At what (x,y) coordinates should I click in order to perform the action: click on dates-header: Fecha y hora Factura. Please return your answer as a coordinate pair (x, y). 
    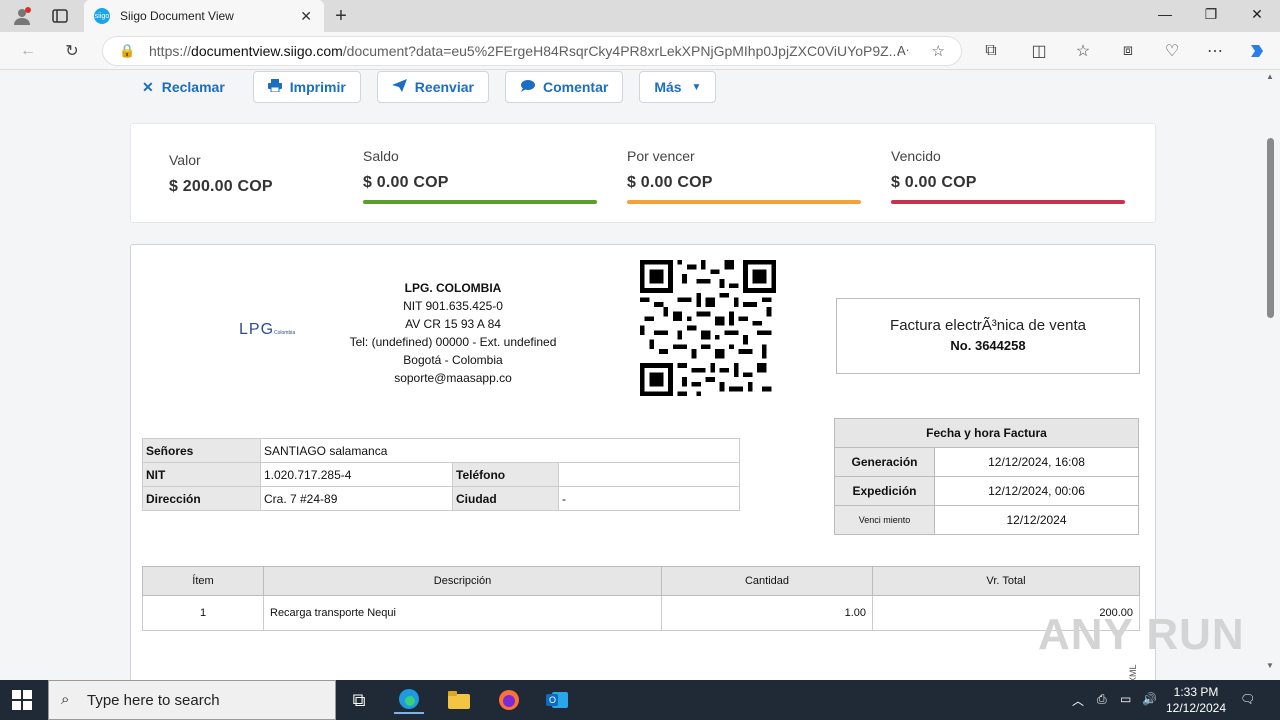
    Looking at the image, I should click on (986, 433).